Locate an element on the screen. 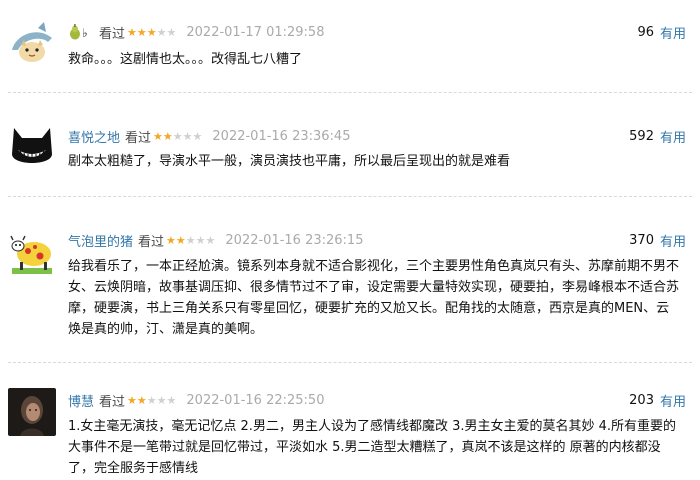 The height and width of the screenshot is (480, 700). vote-area: 96 有用 is located at coordinates (661, 32).